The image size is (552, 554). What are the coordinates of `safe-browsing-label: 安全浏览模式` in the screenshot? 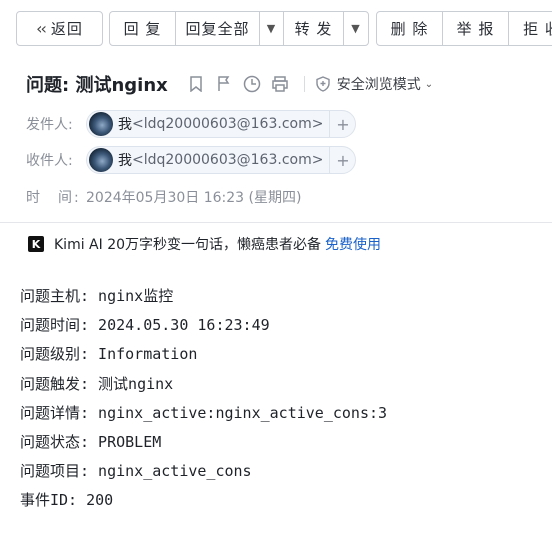 It's located at (378, 85).